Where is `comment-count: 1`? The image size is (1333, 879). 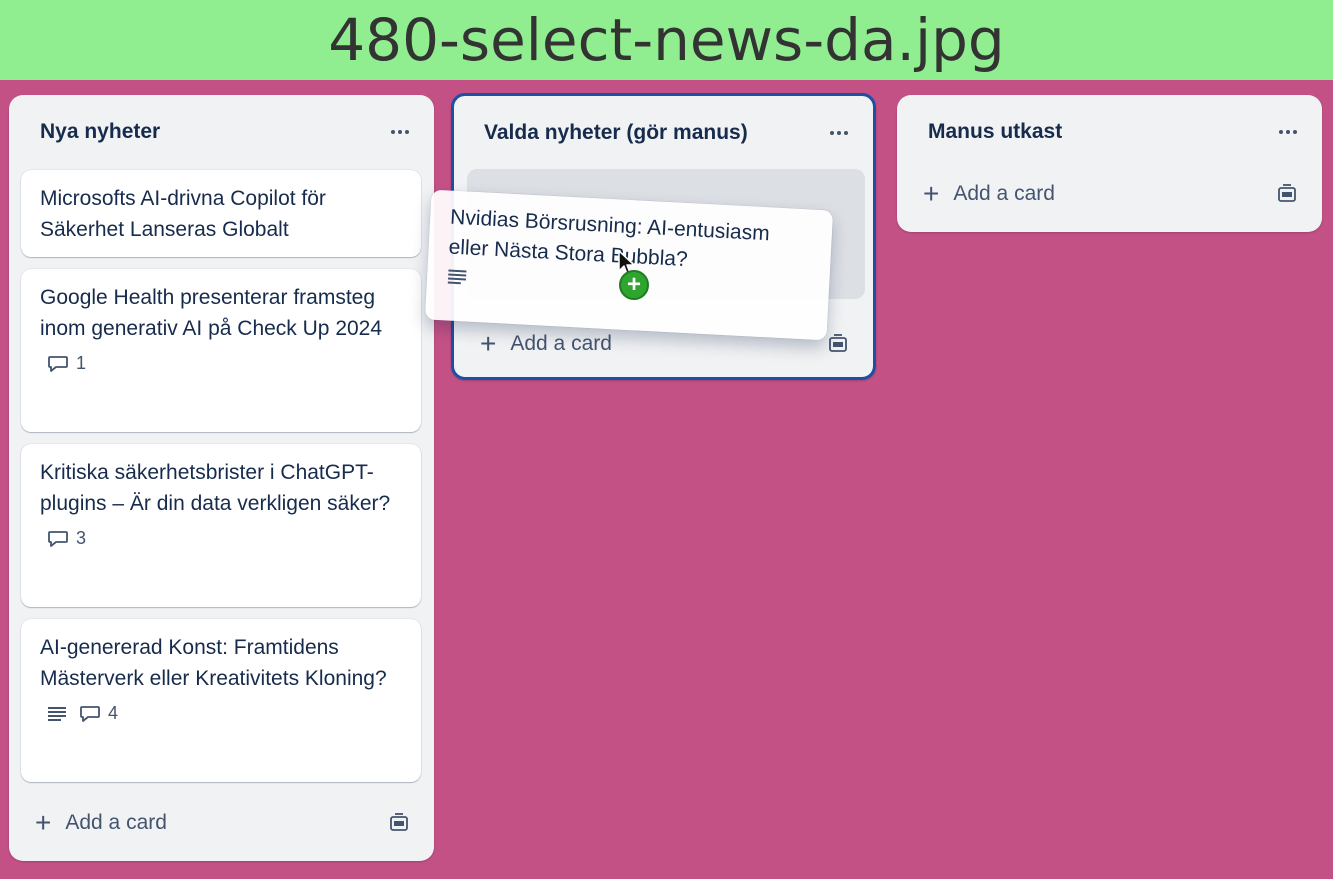
comment-count: 1 is located at coordinates (81, 363).